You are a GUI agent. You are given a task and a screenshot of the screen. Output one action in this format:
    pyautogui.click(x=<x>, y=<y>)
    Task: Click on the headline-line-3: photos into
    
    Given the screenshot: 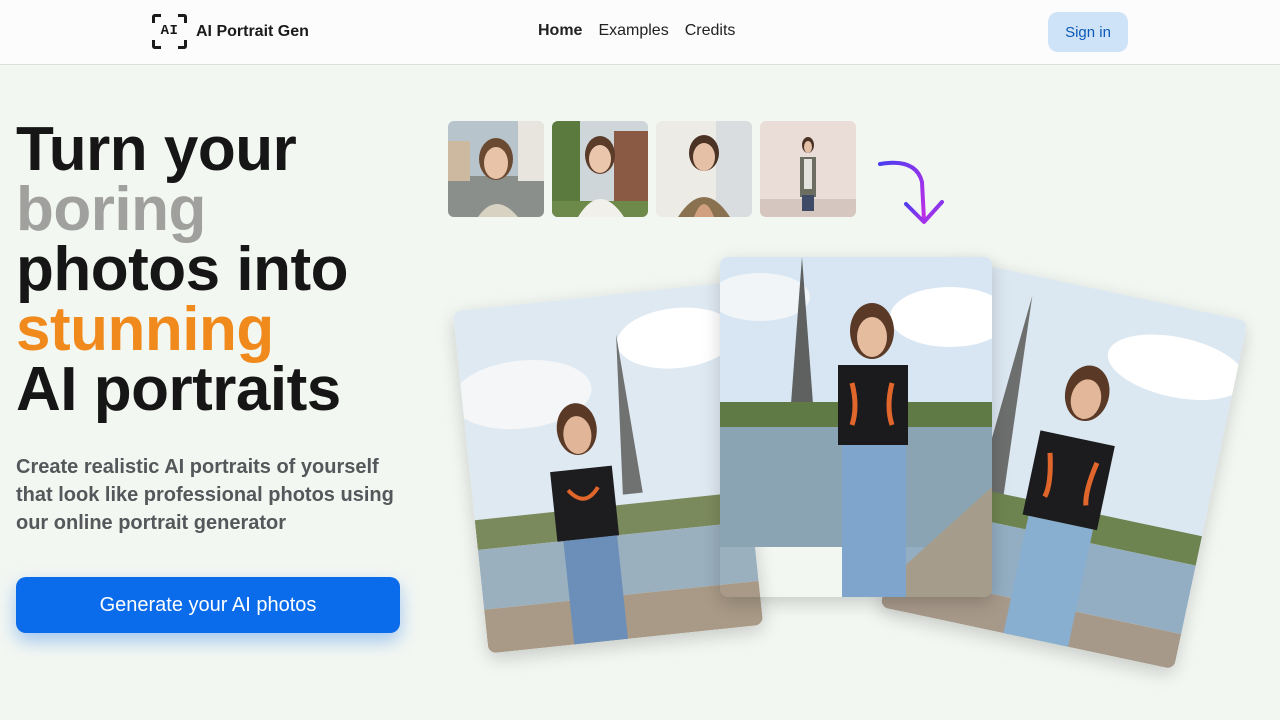 What is the action you would take?
    pyautogui.click(x=182, y=269)
    